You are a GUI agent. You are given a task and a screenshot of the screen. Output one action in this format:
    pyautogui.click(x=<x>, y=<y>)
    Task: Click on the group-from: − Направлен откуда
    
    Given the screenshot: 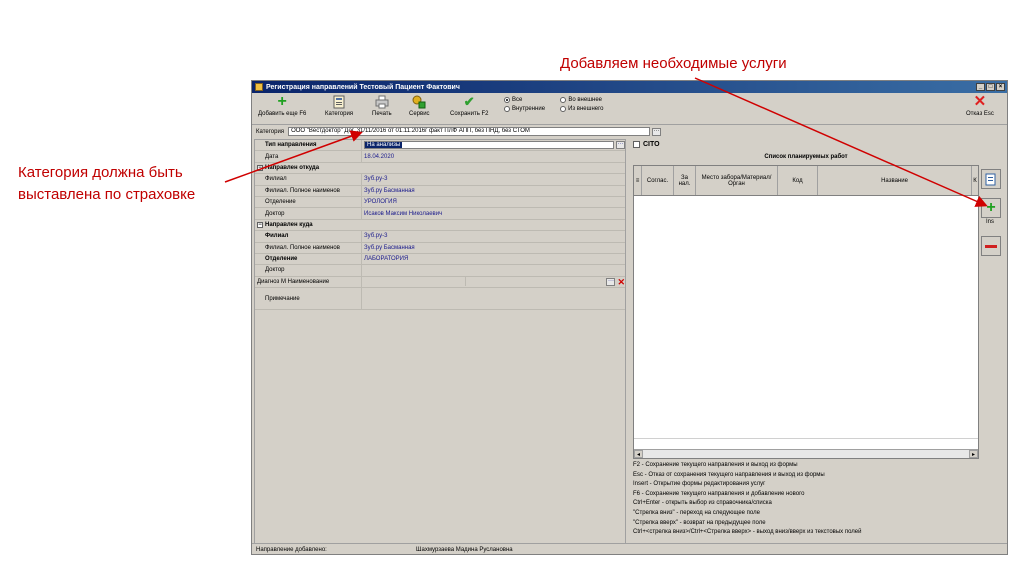 What is the action you would take?
    pyautogui.click(x=440, y=169)
    